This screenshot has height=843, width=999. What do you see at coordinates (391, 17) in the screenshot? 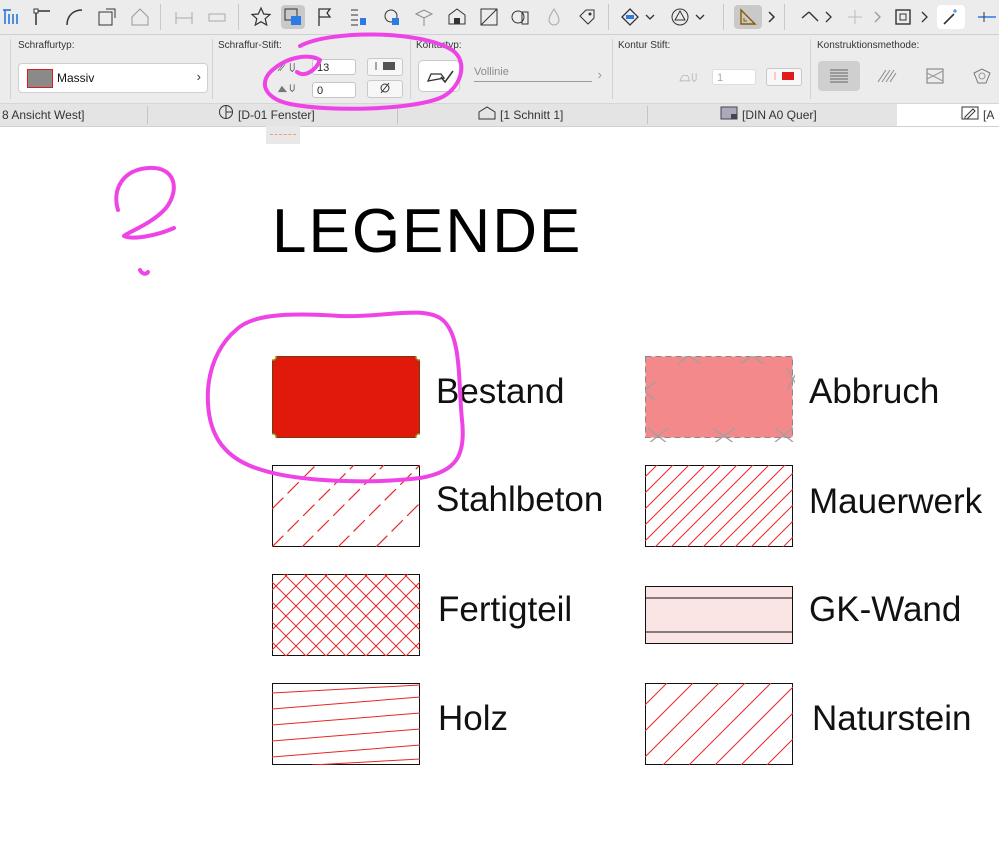
I see `settings-gear-icon` at bounding box center [391, 17].